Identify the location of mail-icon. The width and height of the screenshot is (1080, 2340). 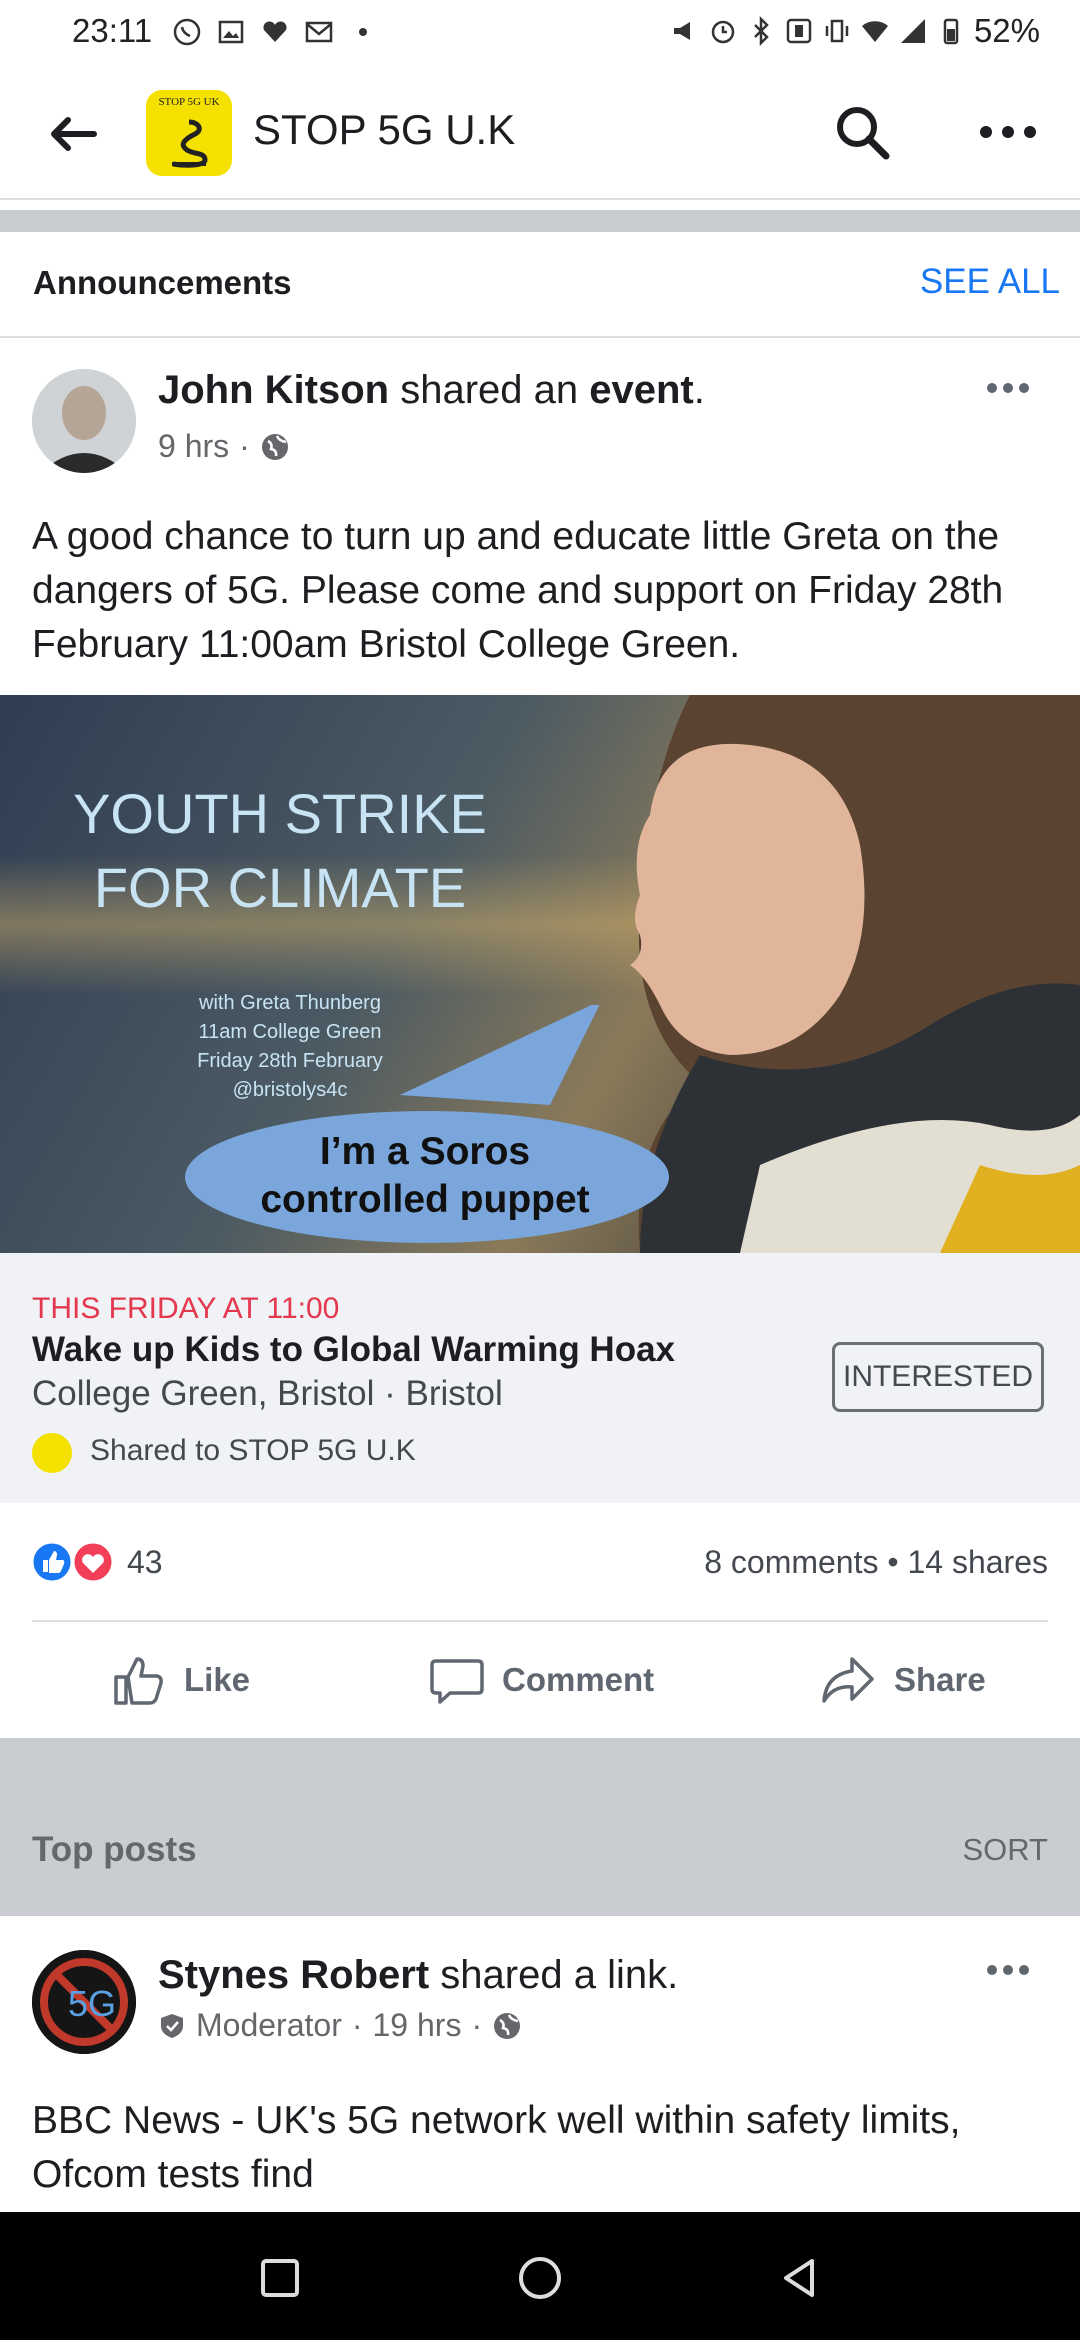
(319, 32).